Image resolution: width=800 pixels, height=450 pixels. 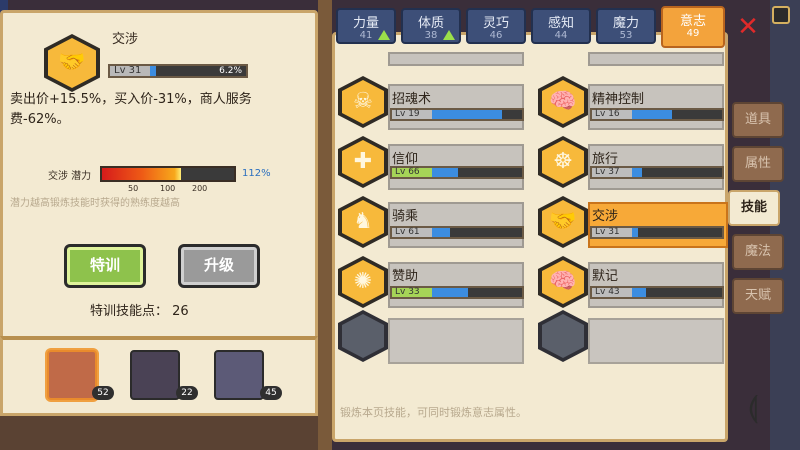 What do you see at coordinates (753, 408) in the screenshot?
I see `bow-icon: ⟬` at bounding box center [753, 408].